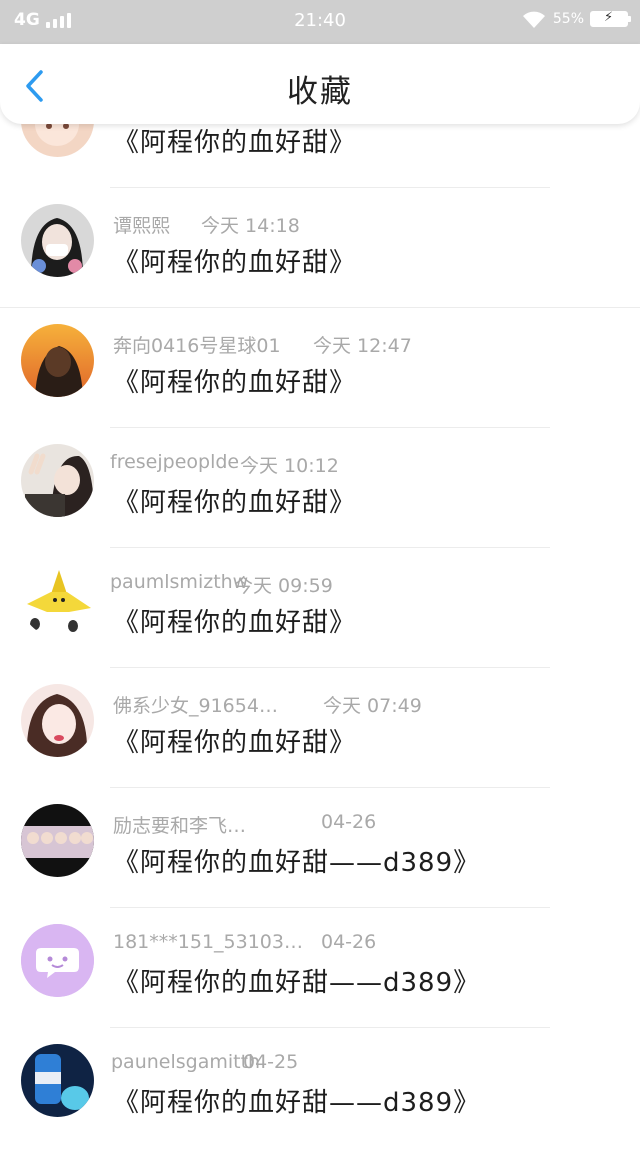  Describe the element at coordinates (320, 22) in the screenshot. I see `status-bar: 4G 21:40 55% ⚡` at that location.